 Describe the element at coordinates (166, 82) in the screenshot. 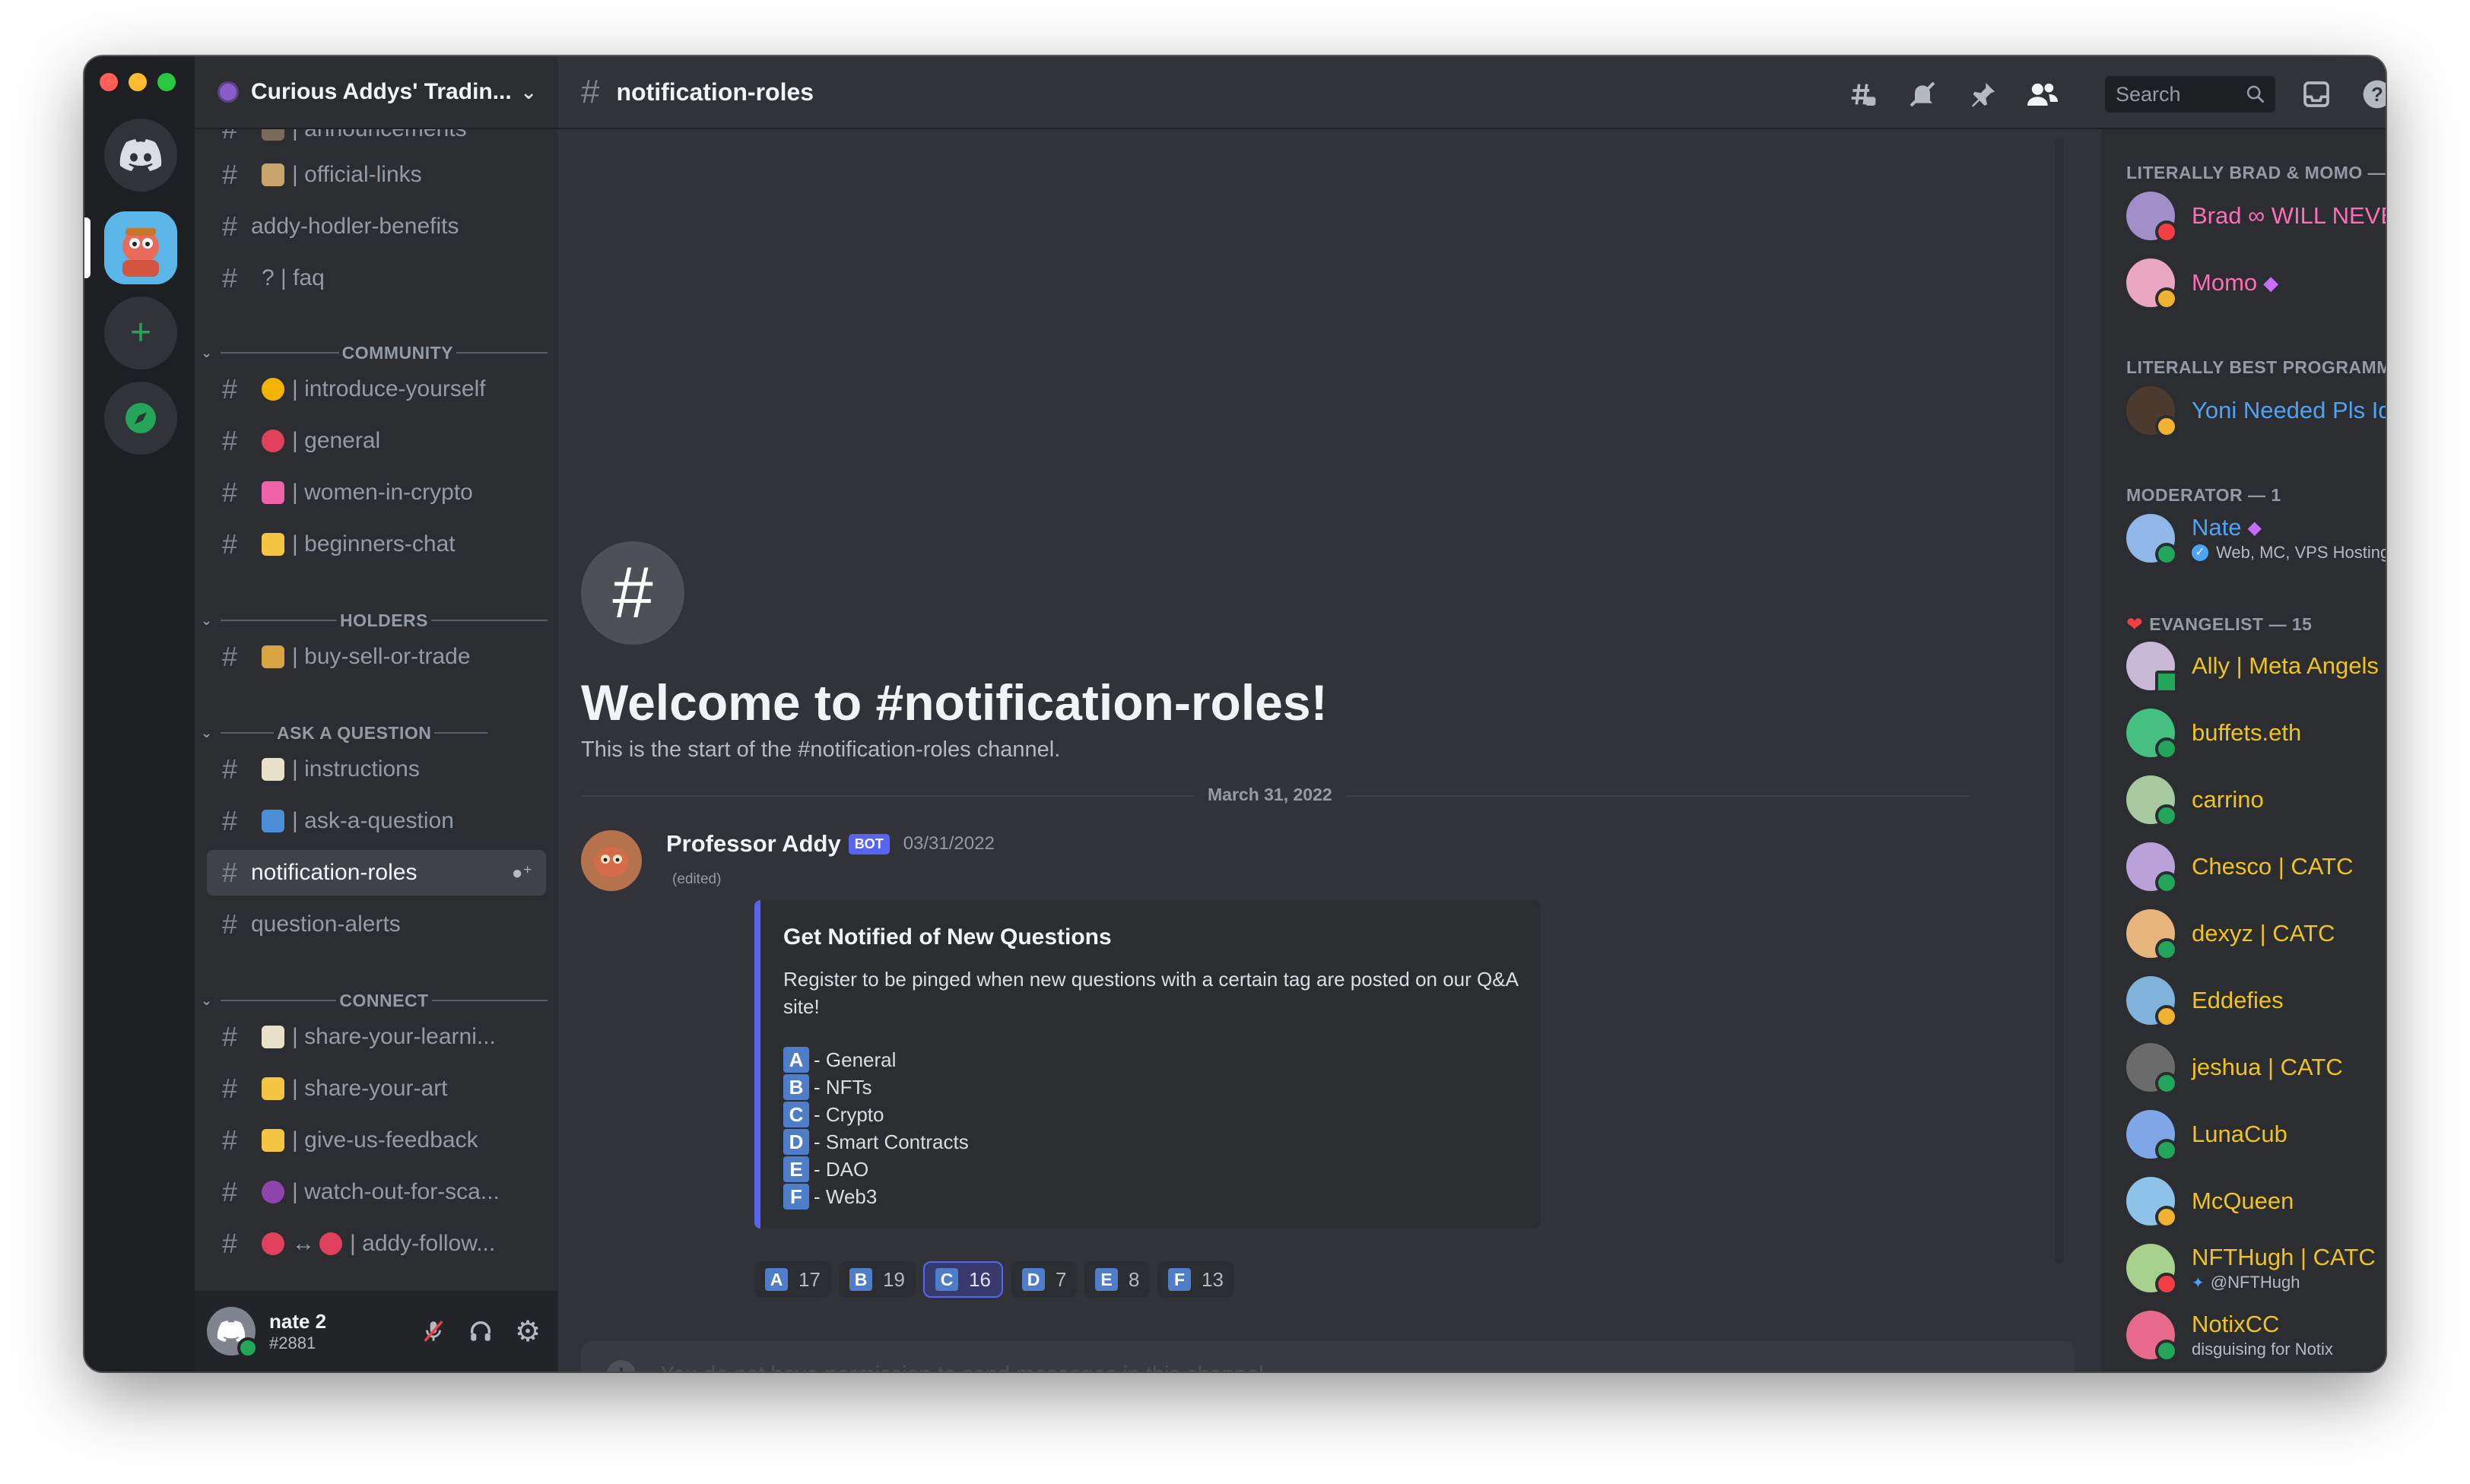

I see `zoom-window-button` at that location.